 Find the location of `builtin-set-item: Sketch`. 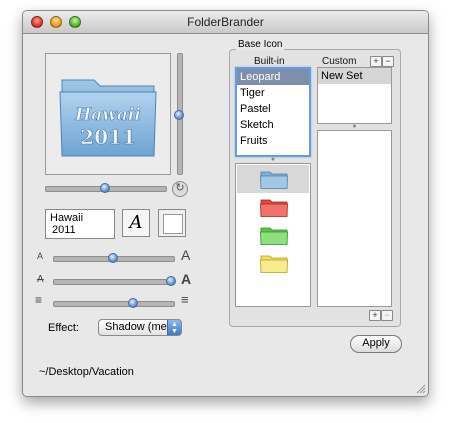

builtin-set-item: Sketch is located at coordinates (273, 125).